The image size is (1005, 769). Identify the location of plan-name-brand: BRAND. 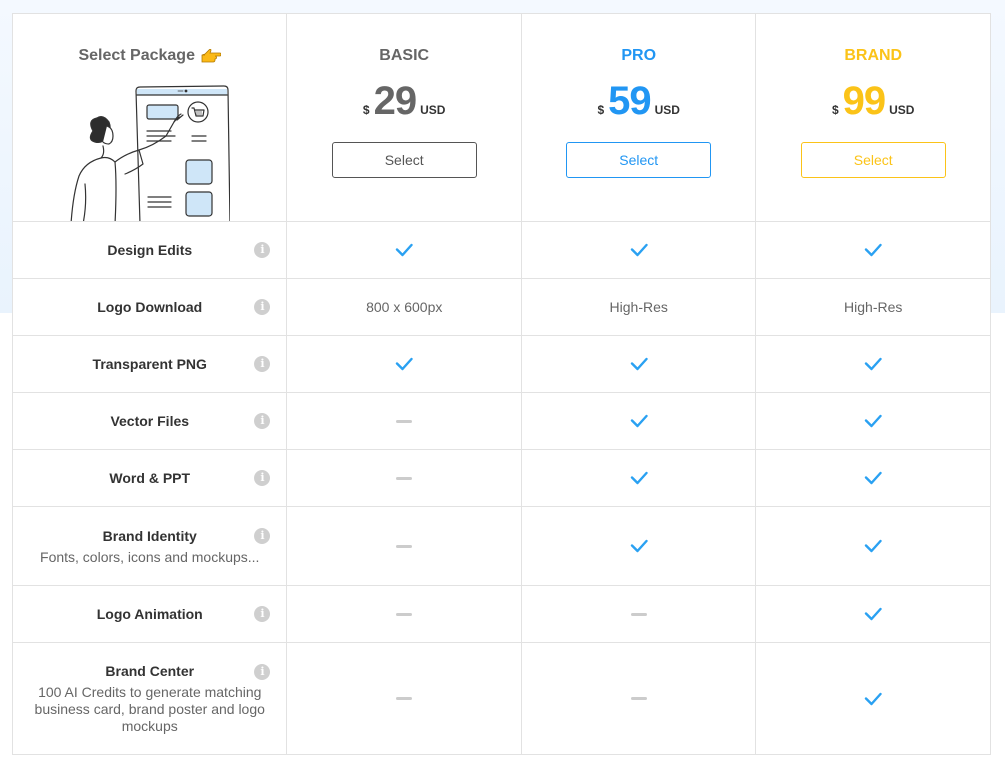
(873, 55).